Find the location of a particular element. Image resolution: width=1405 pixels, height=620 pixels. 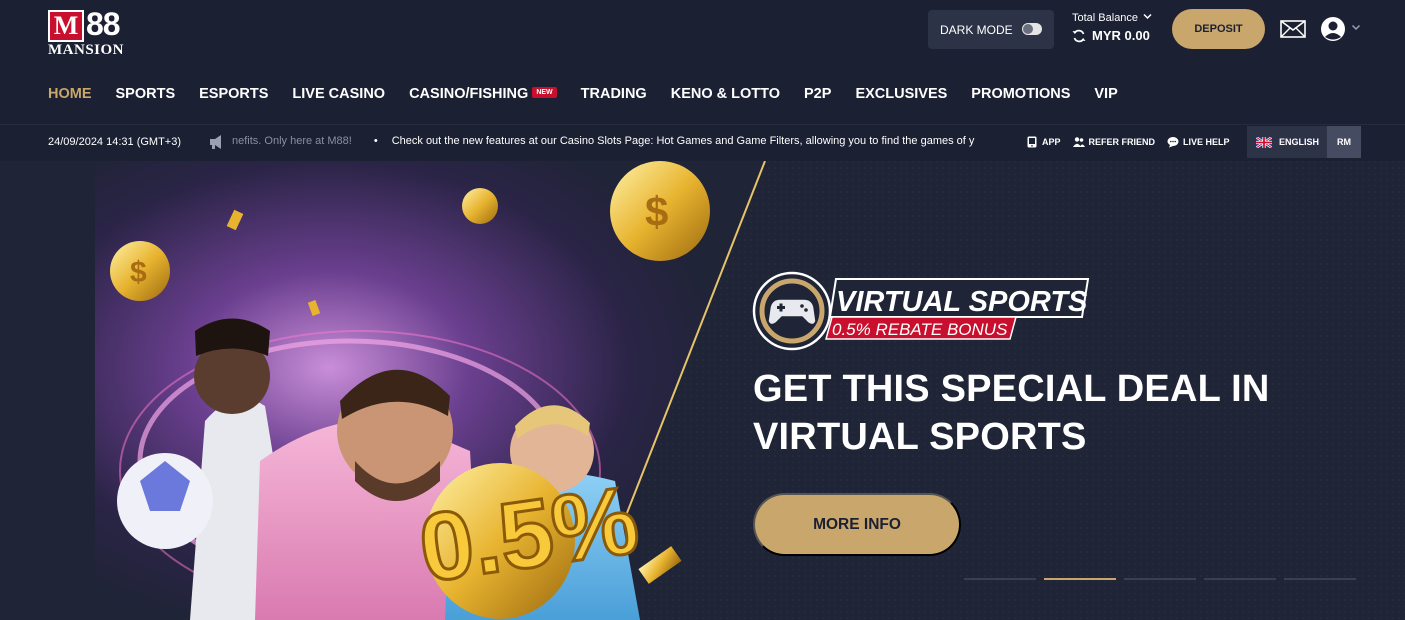

uk-flag-icon is located at coordinates (1264, 142).